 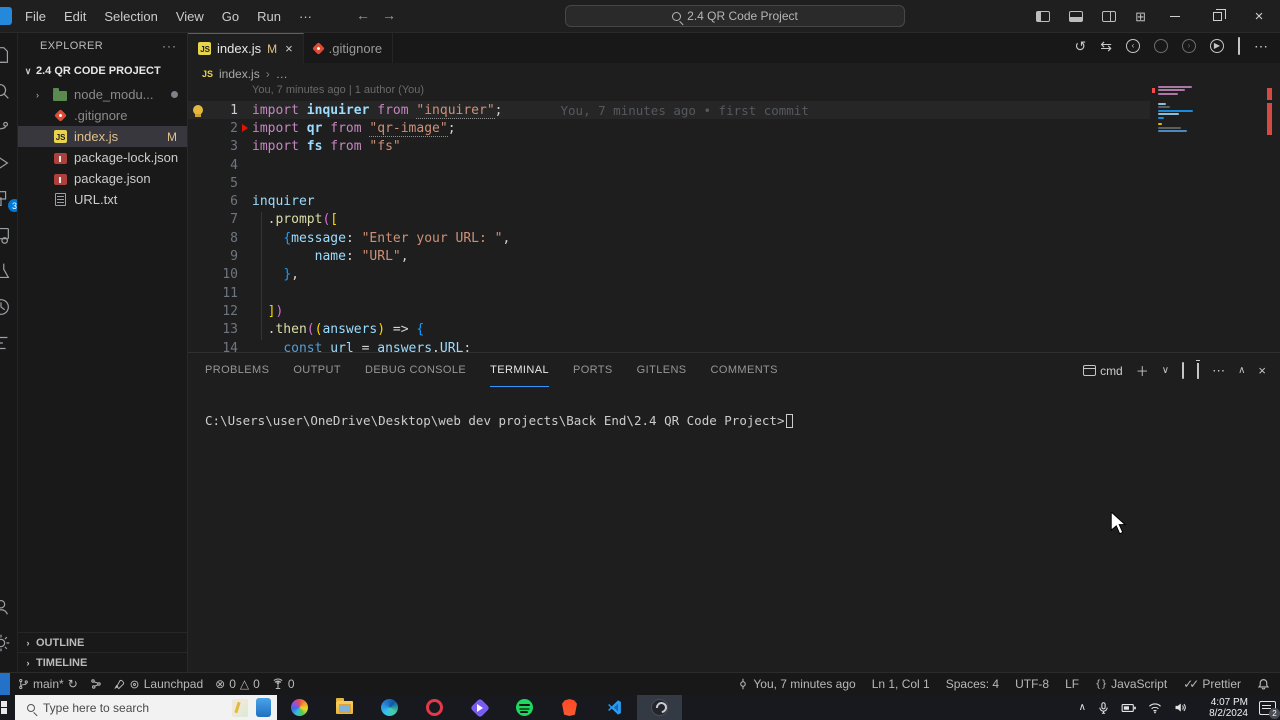 What do you see at coordinates (7, 128) in the screenshot?
I see `source-control-icon` at bounding box center [7, 128].